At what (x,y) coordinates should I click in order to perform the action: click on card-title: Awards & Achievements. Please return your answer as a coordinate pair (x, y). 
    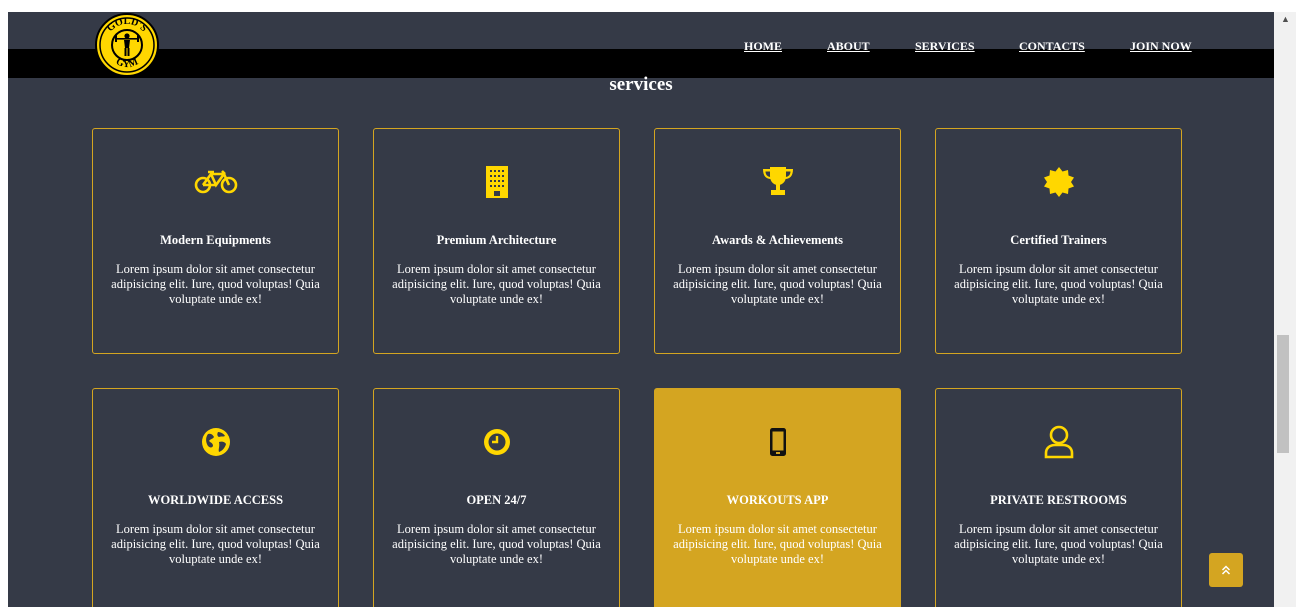
    Looking at the image, I should click on (777, 240).